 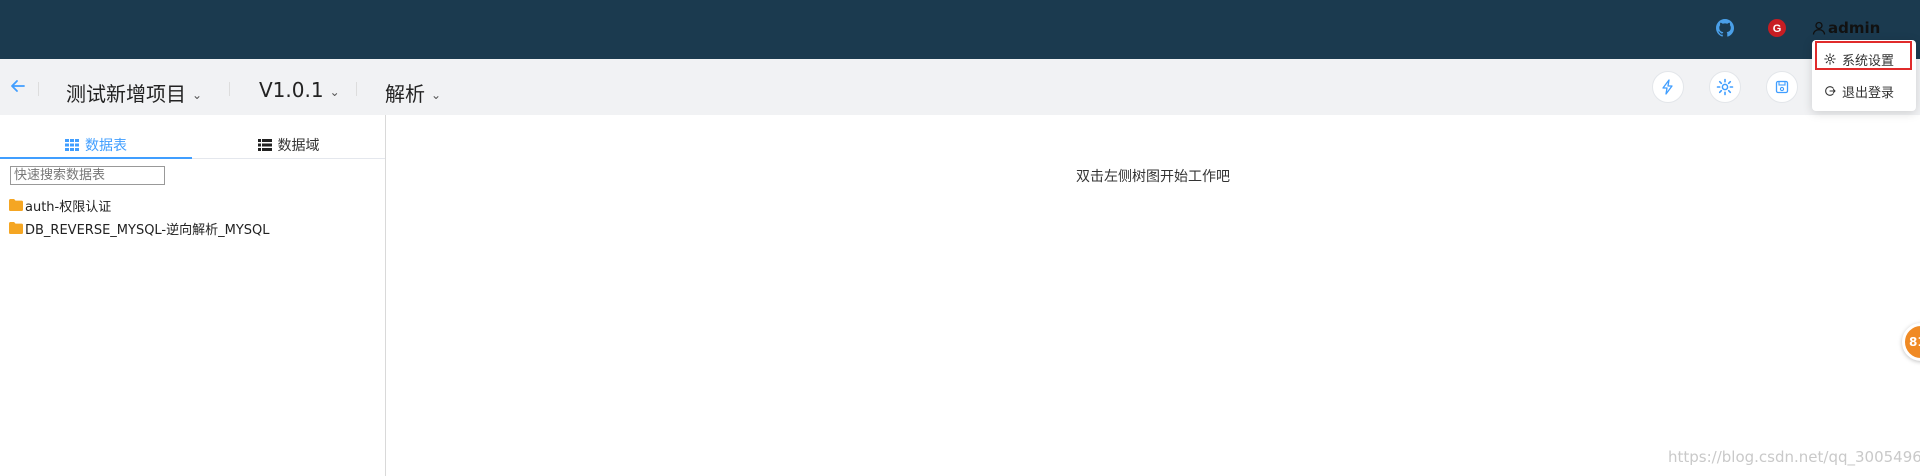 I want to click on list-icon, so click(x=264, y=145).